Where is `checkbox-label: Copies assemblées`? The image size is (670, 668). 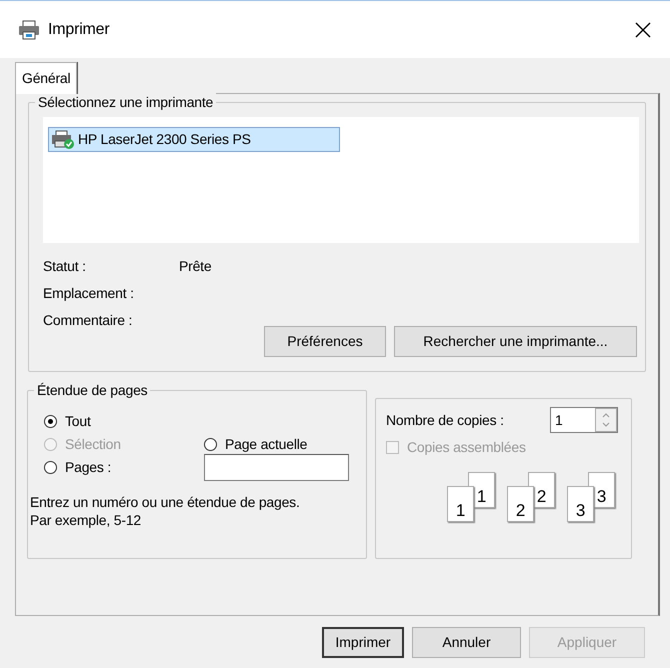 checkbox-label: Copies assemblées is located at coordinates (466, 447).